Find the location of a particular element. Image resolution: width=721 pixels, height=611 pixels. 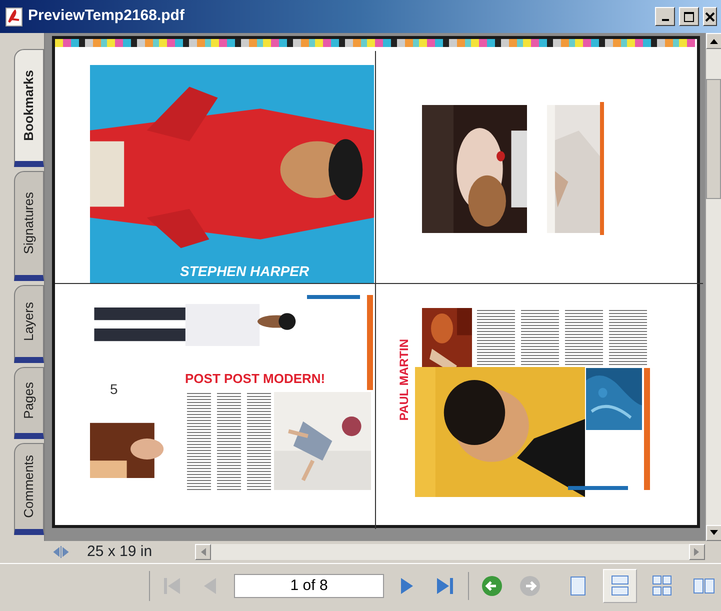

left-arrow-icon is located at coordinates (203, 552).